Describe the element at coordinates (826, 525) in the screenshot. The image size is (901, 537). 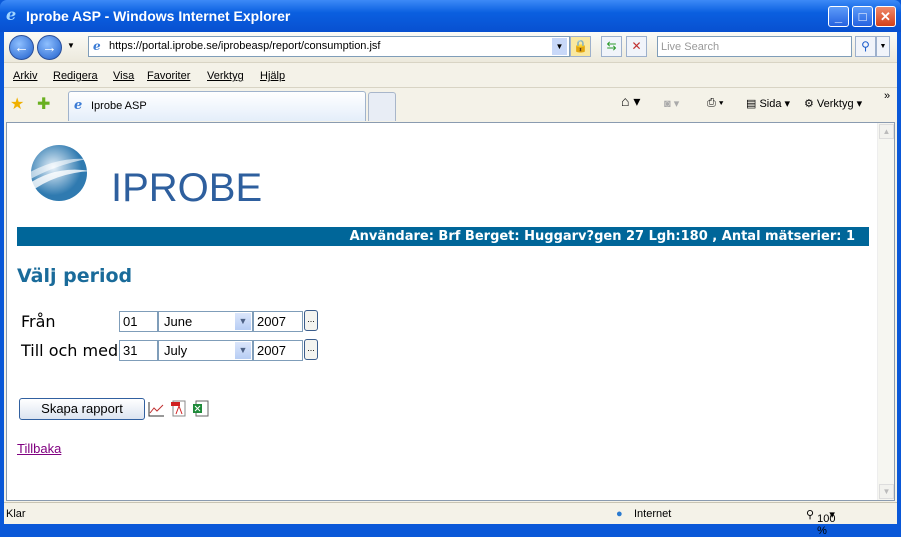
I see `zoom-level: 100 %` at that location.